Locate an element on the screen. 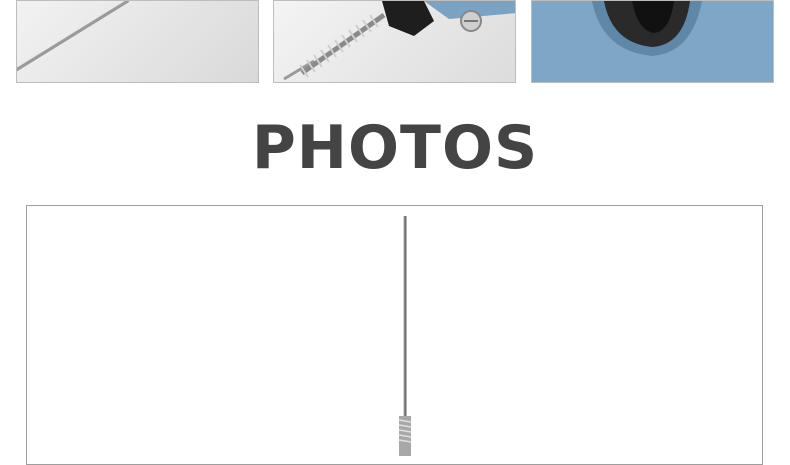 This screenshot has height=465, width=790. page-title: PHOTOS is located at coordinates (395, 148).